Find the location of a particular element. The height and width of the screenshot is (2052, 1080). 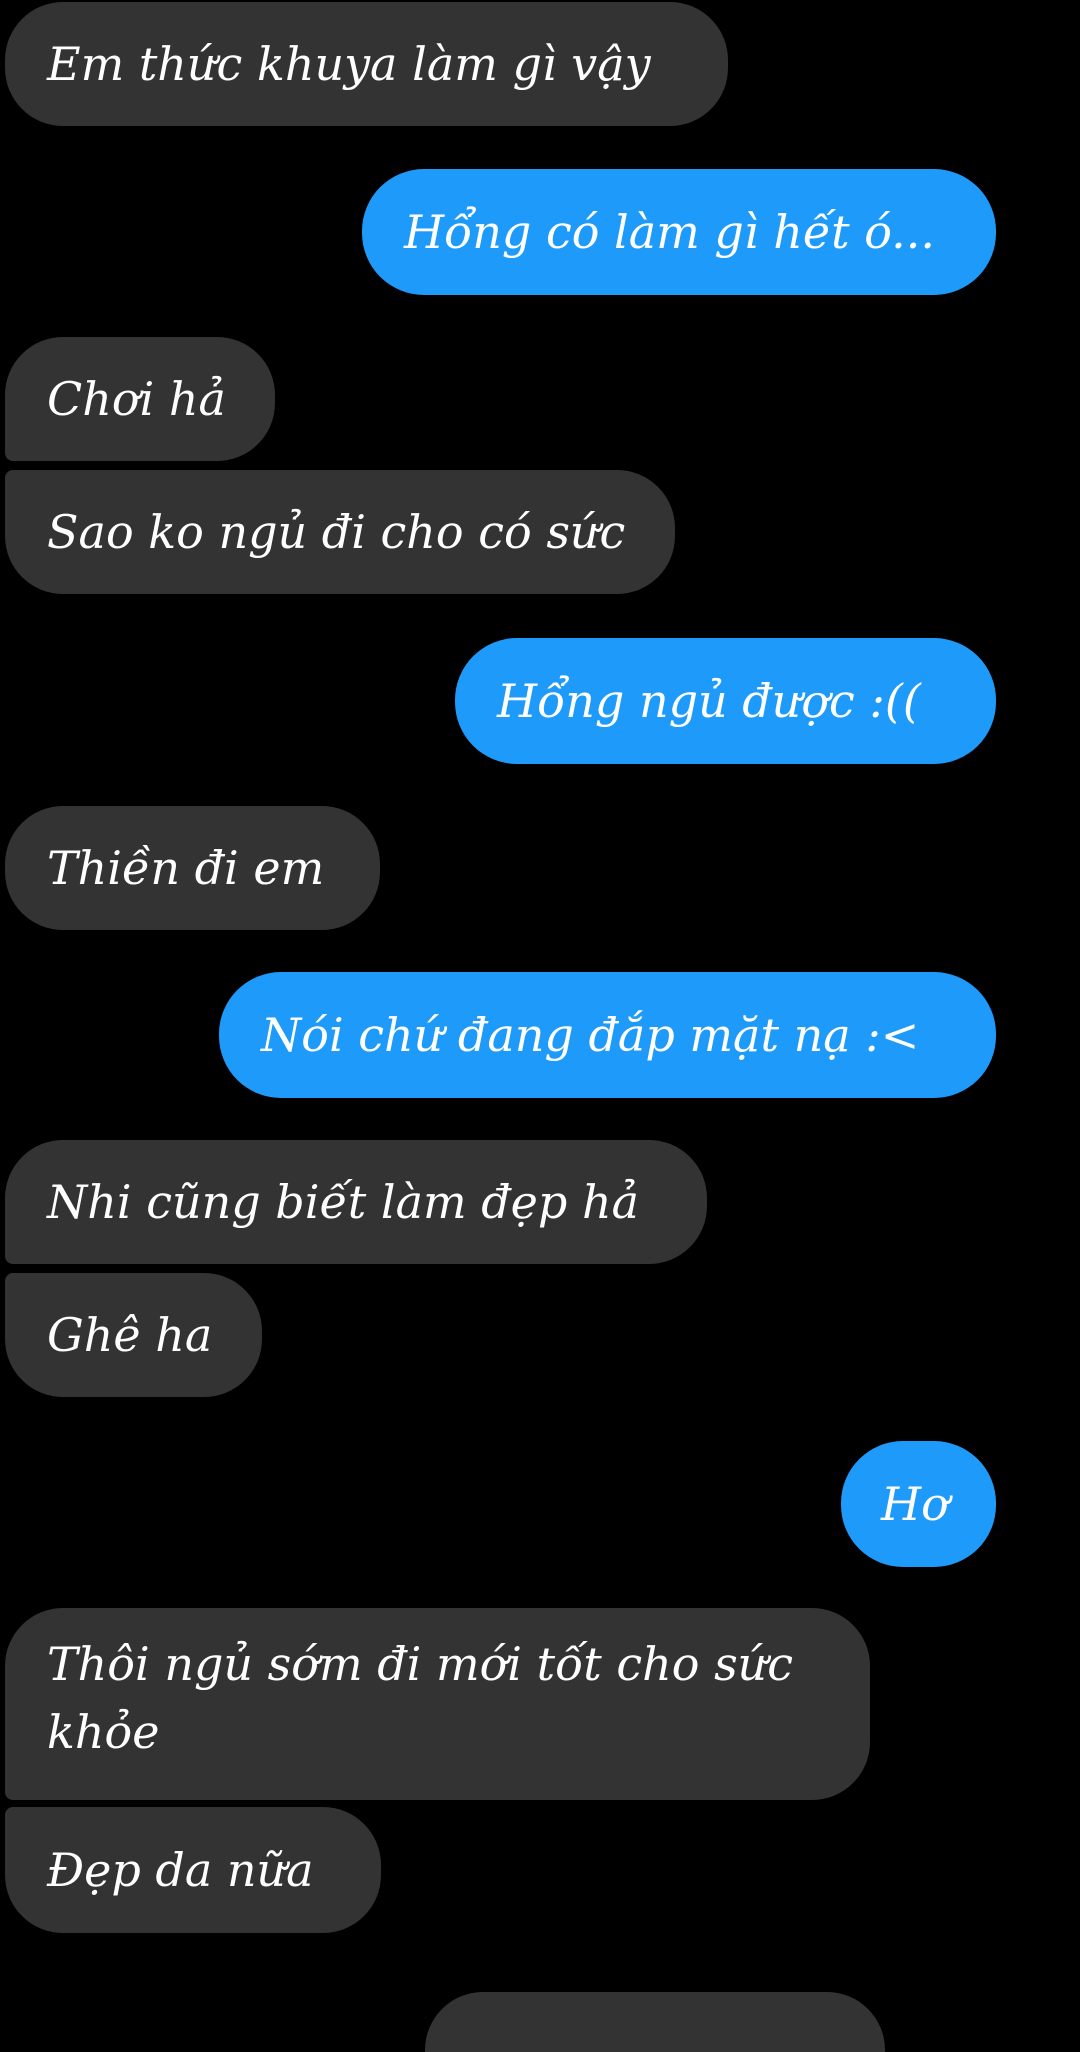

incoming-message: Nhi cũng biết làm đẹp hả is located at coordinates (356, 1202).